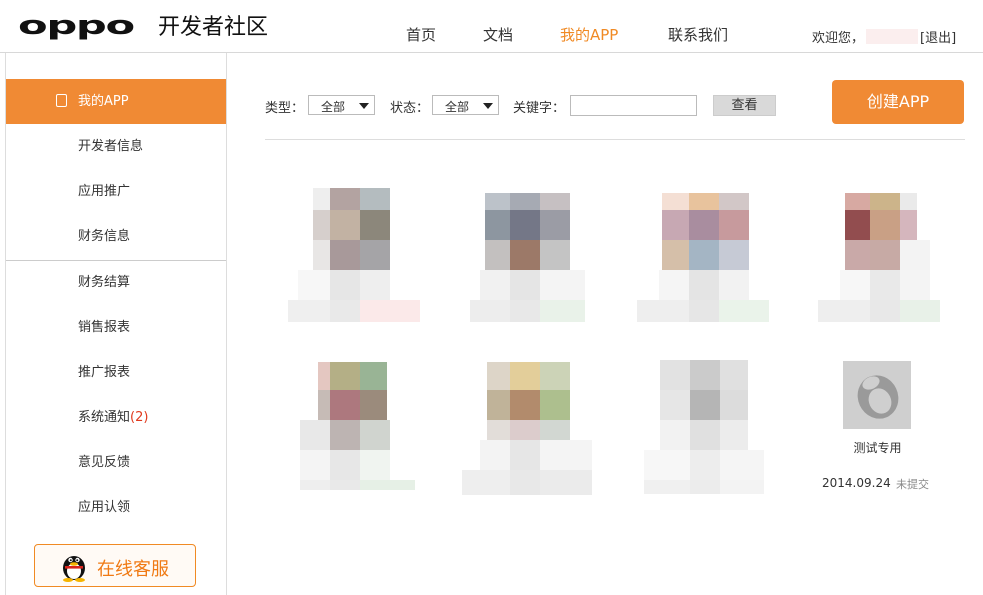  I want to click on nav-docs: 文档, so click(498, 34).